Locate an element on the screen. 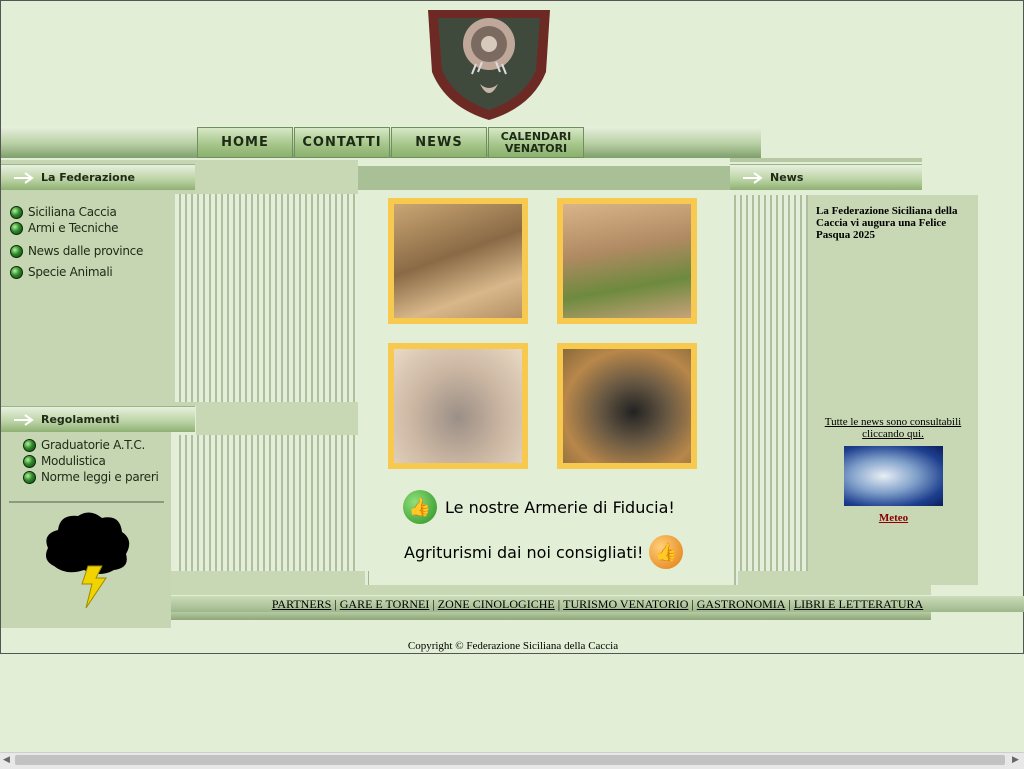  right-stripes is located at coordinates (769, 390).